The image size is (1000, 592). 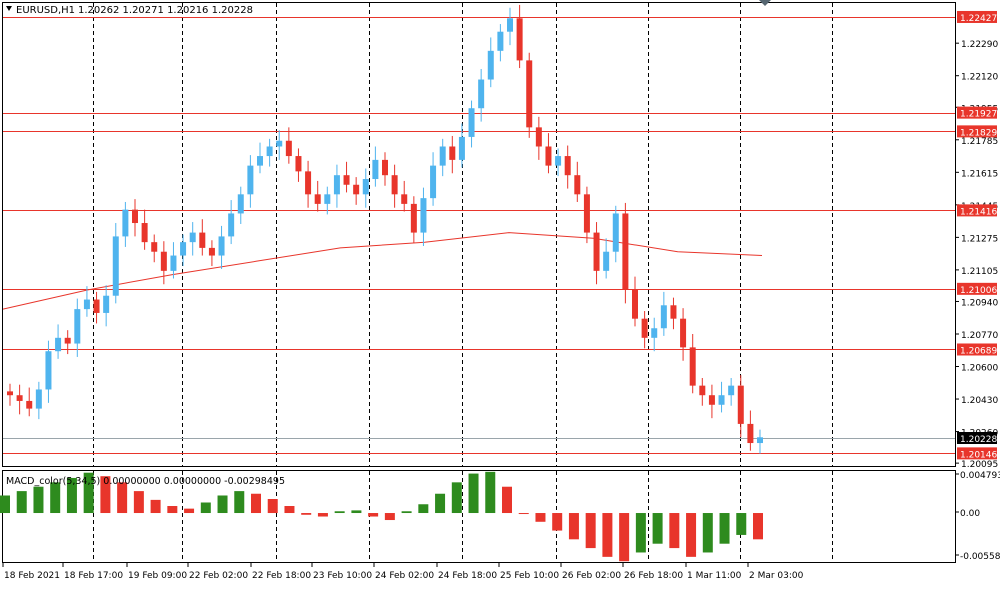 I want to click on dropdown-triangle-icon, so click(x=9, y=8).